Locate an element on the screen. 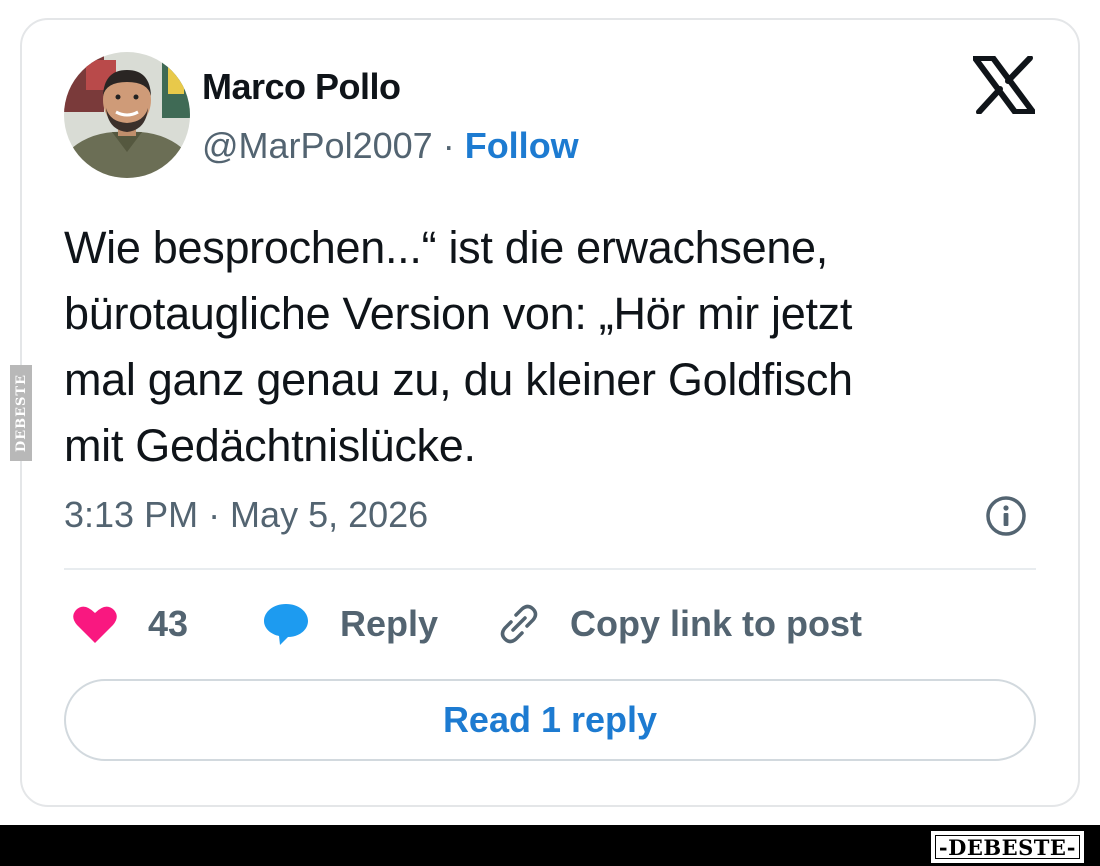 The height and width of the screenshot is (866, 1100). speech-bubble-icon is located at coordinates (286, 624).